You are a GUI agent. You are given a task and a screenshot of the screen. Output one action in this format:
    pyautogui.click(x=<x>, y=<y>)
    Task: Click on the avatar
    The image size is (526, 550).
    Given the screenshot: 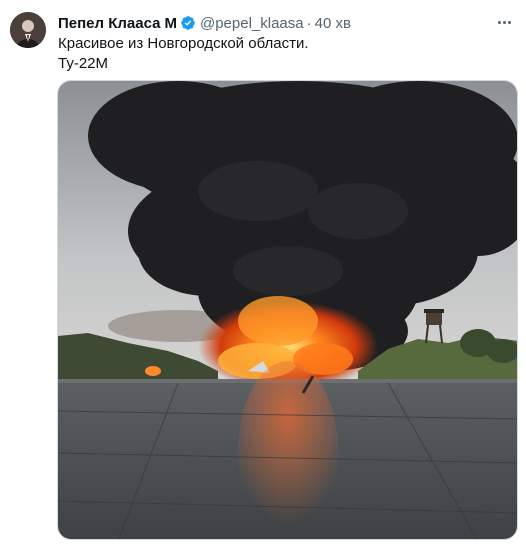 What is the action you would take?
    pyautogui.click(x=28, y=30)
    